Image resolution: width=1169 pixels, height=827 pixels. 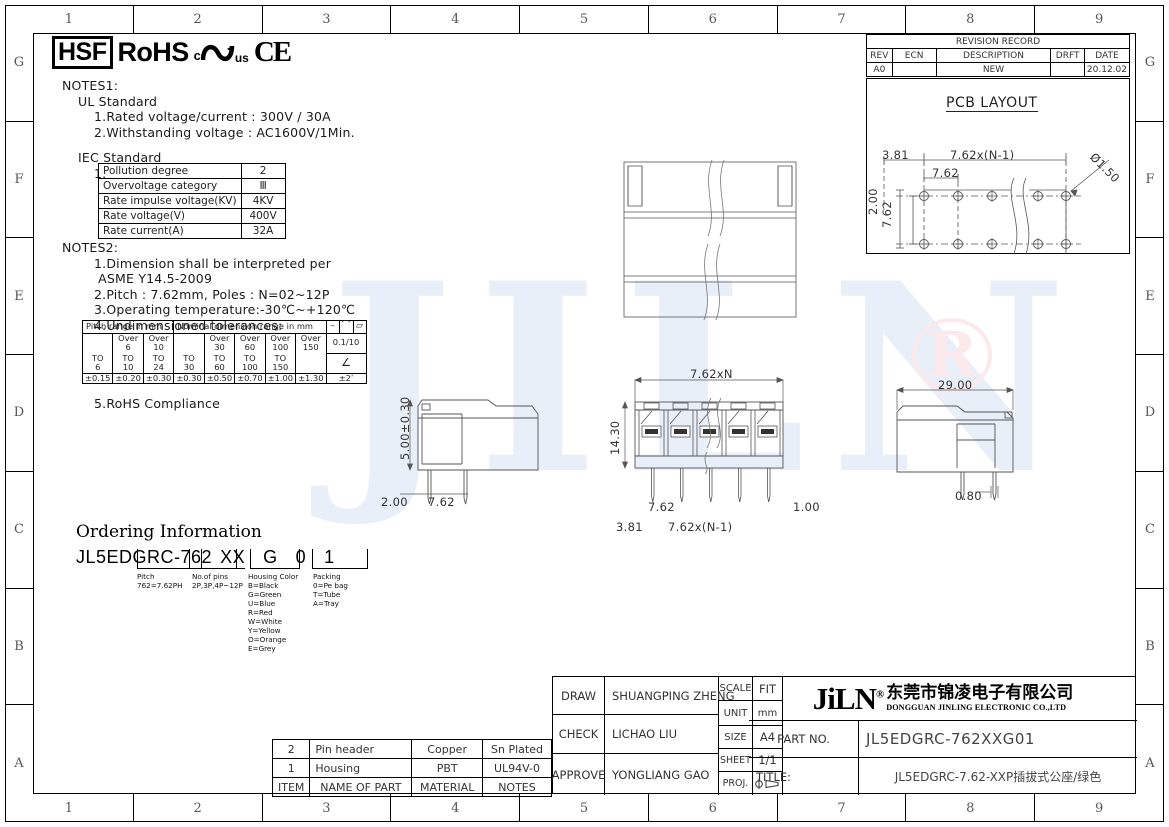 I want to click on pcb-dim-offset: 2.00, so click(x=873, y=201).